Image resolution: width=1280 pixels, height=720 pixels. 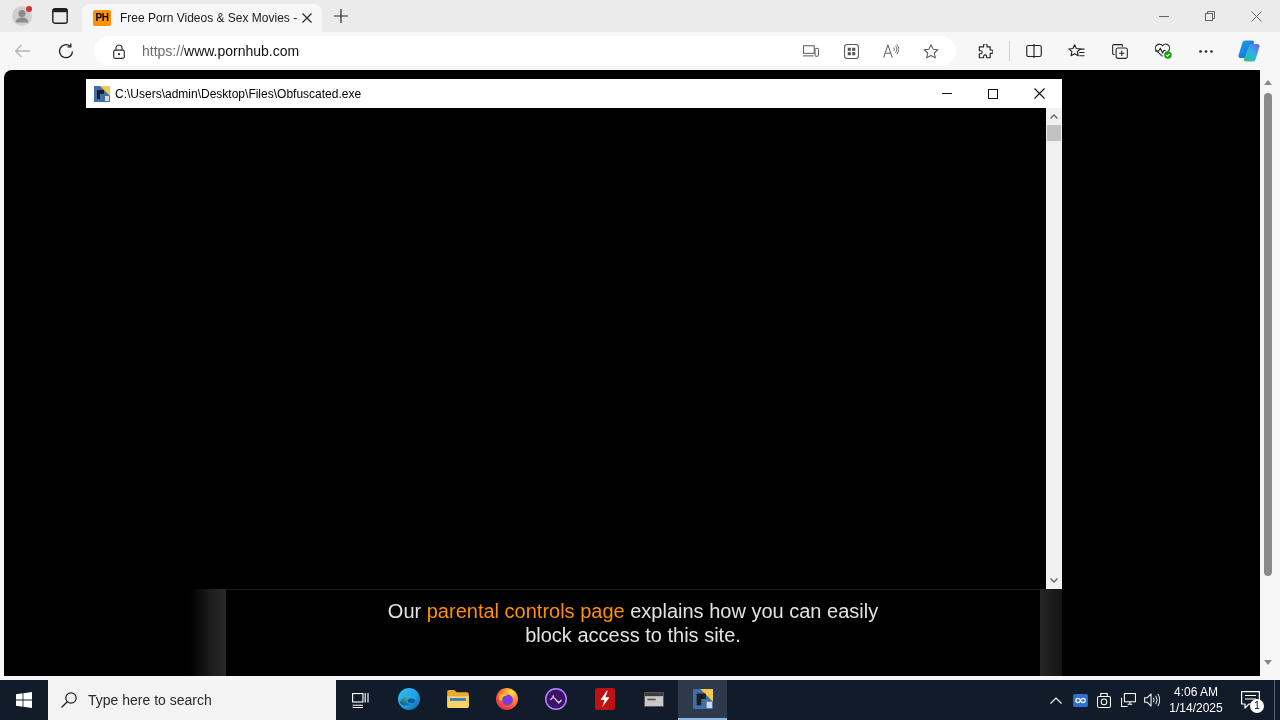 What do you see at coordinates (1039, 93) in the screenshot?
I see `close-icon` at bounding box center [1039, 93].